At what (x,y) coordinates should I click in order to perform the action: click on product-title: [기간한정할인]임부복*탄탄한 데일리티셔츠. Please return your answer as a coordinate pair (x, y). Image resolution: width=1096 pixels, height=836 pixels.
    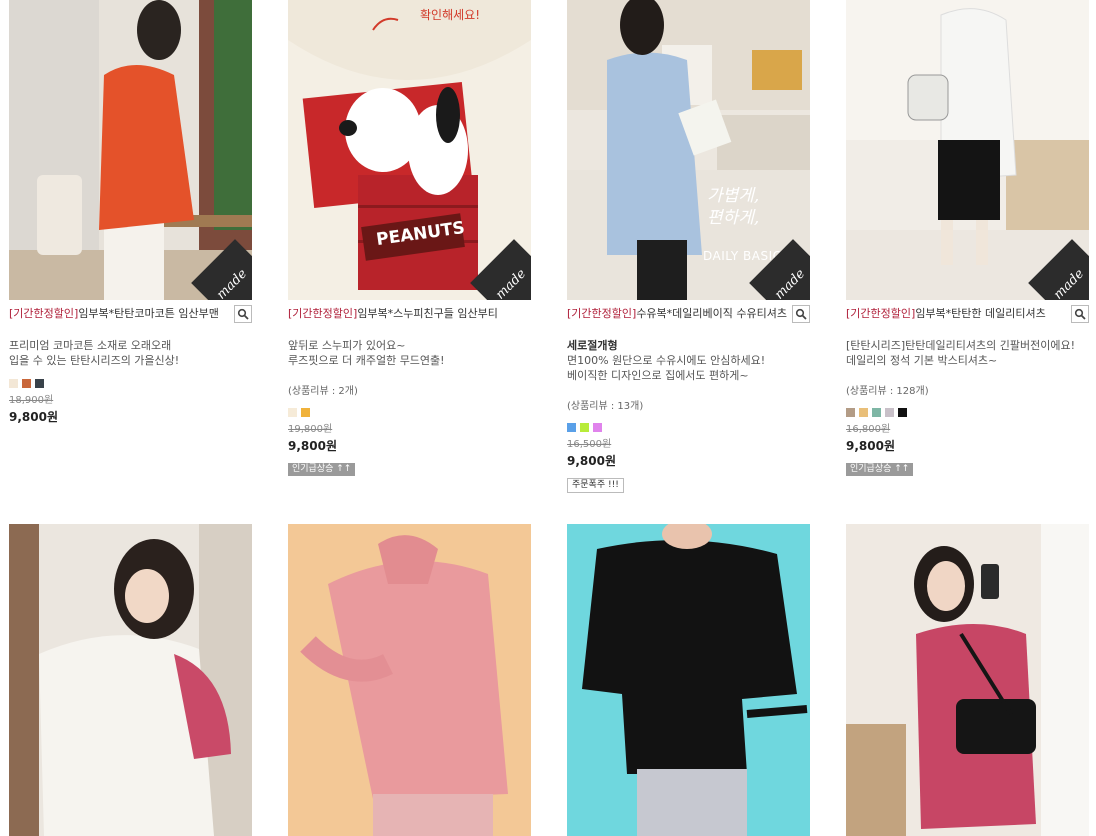
    Looking at the image, I should click on (956, 314).